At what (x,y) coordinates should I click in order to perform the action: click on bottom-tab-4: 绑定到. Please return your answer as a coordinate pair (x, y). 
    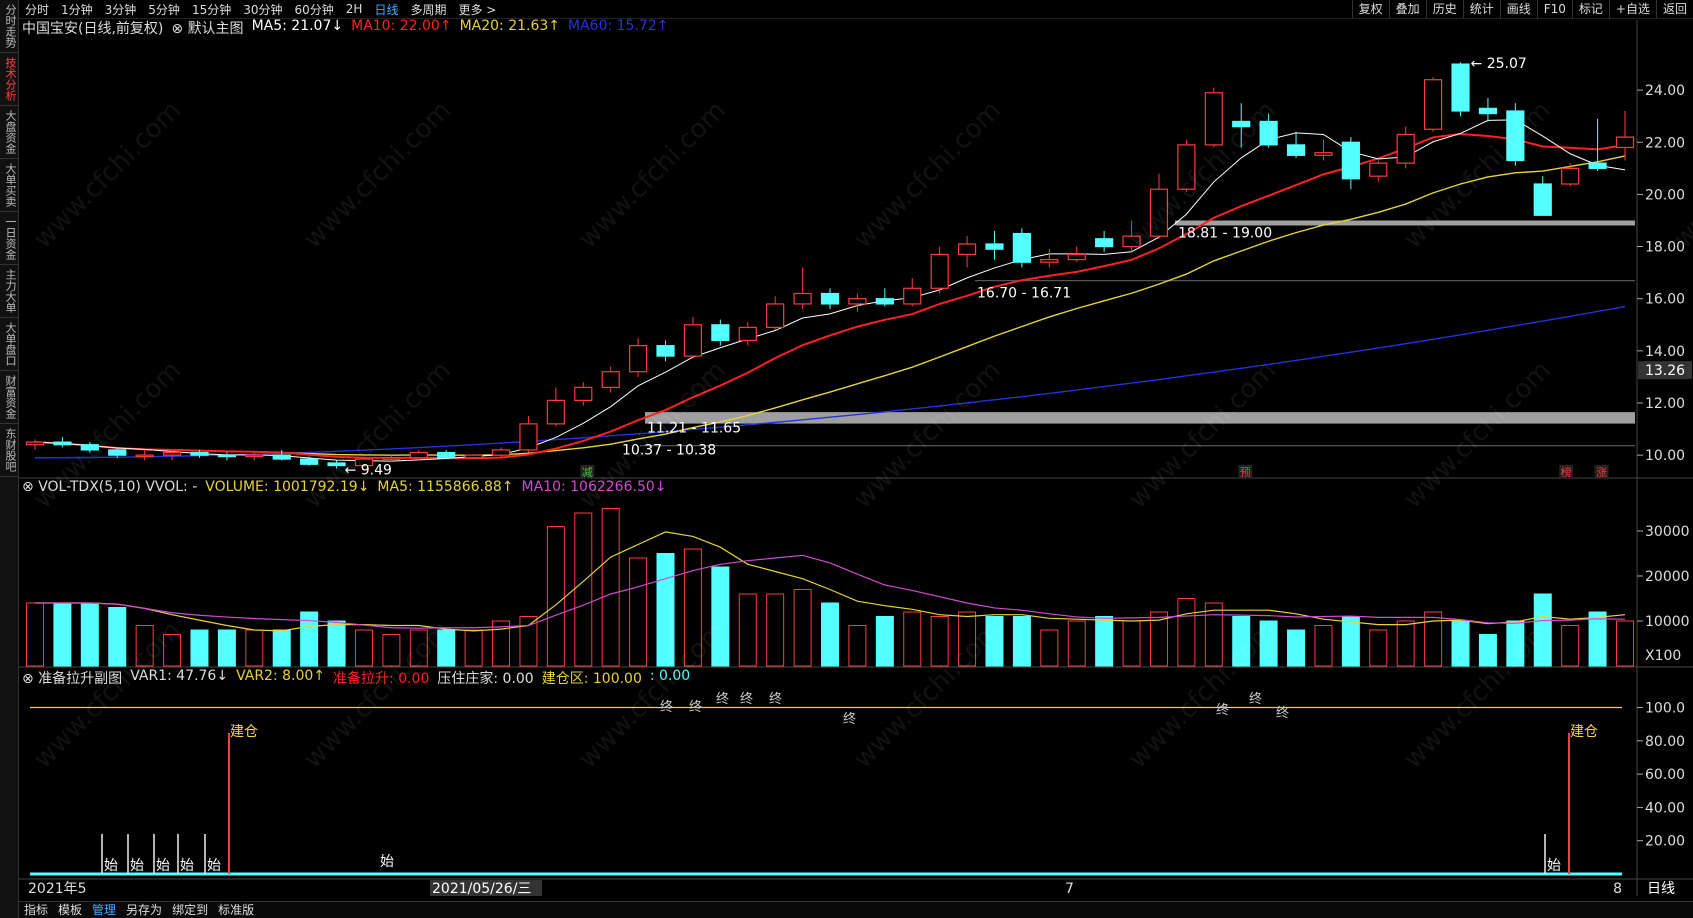
    Looking at the image, I should click on (190, 910).